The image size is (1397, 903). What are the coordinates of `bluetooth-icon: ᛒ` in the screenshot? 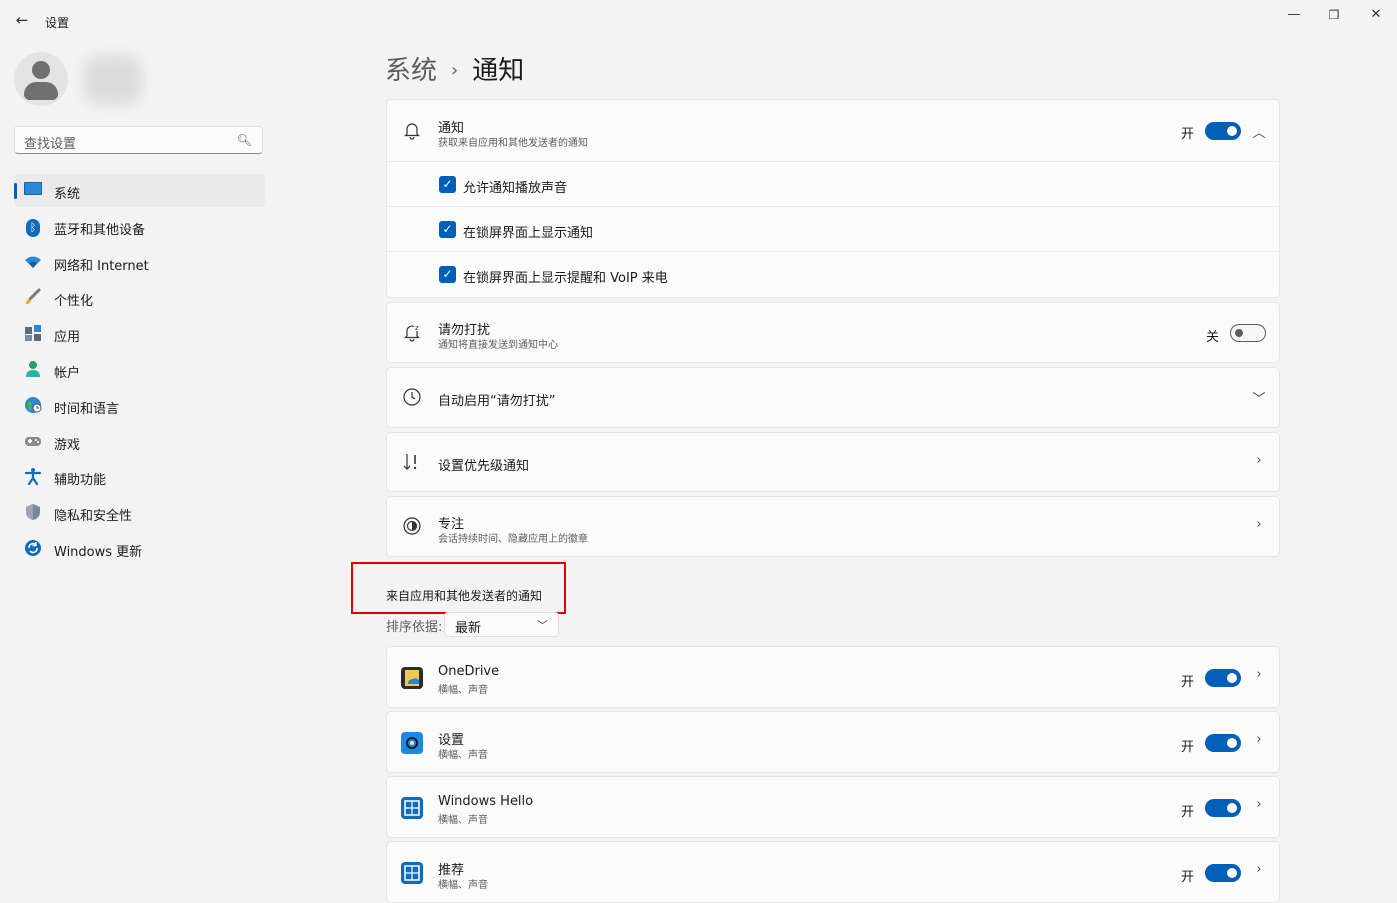 It's located at (33, 227).